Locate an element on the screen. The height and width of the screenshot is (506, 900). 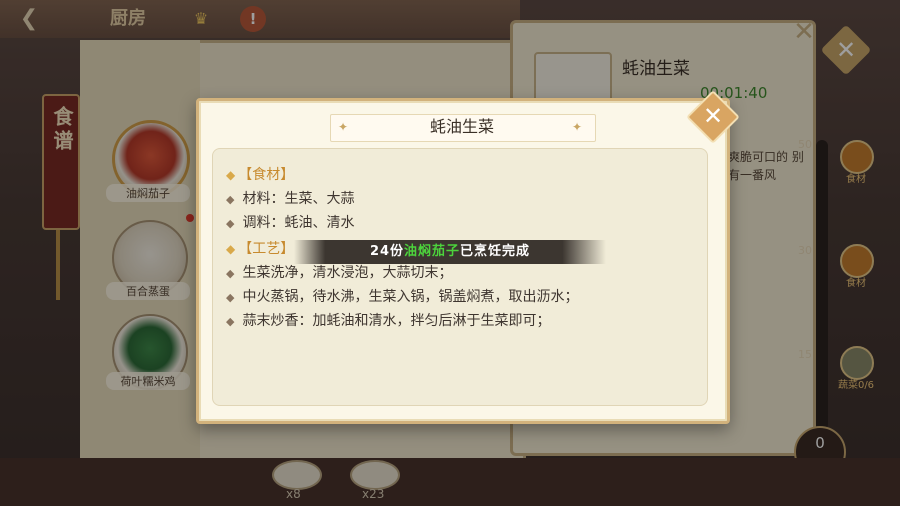
toast-dish: 油焖茄子 is located at coordinates (432, 251).